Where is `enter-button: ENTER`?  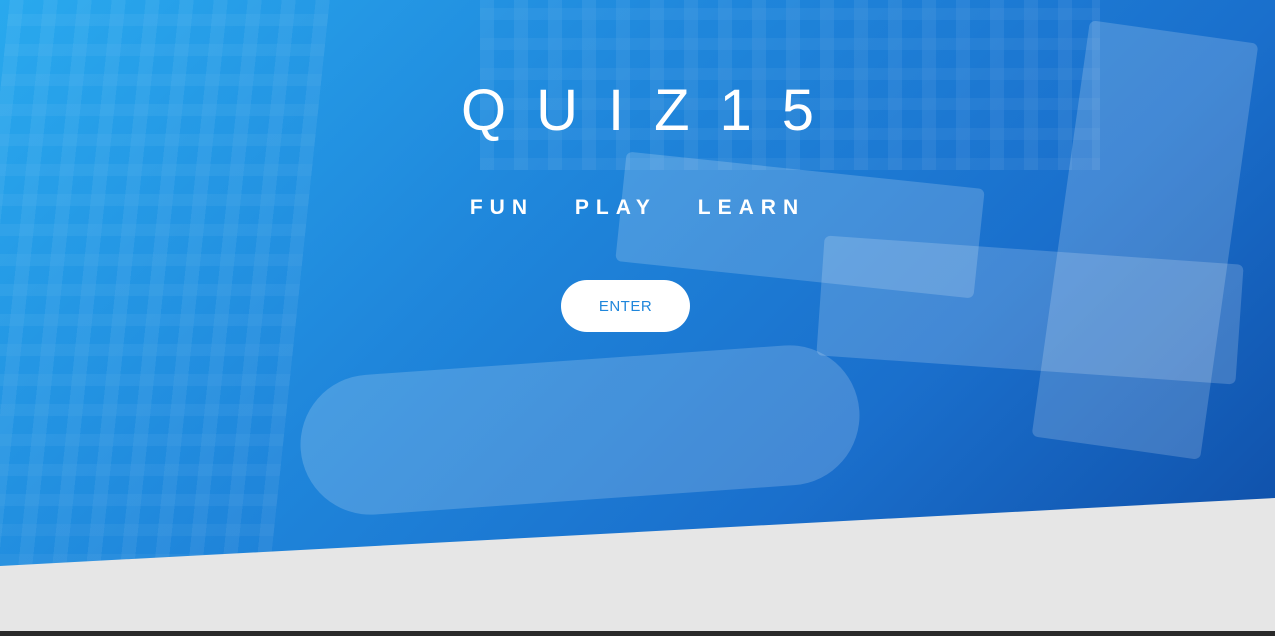 enter-button: ENTER is located at coordinates (625, 306).